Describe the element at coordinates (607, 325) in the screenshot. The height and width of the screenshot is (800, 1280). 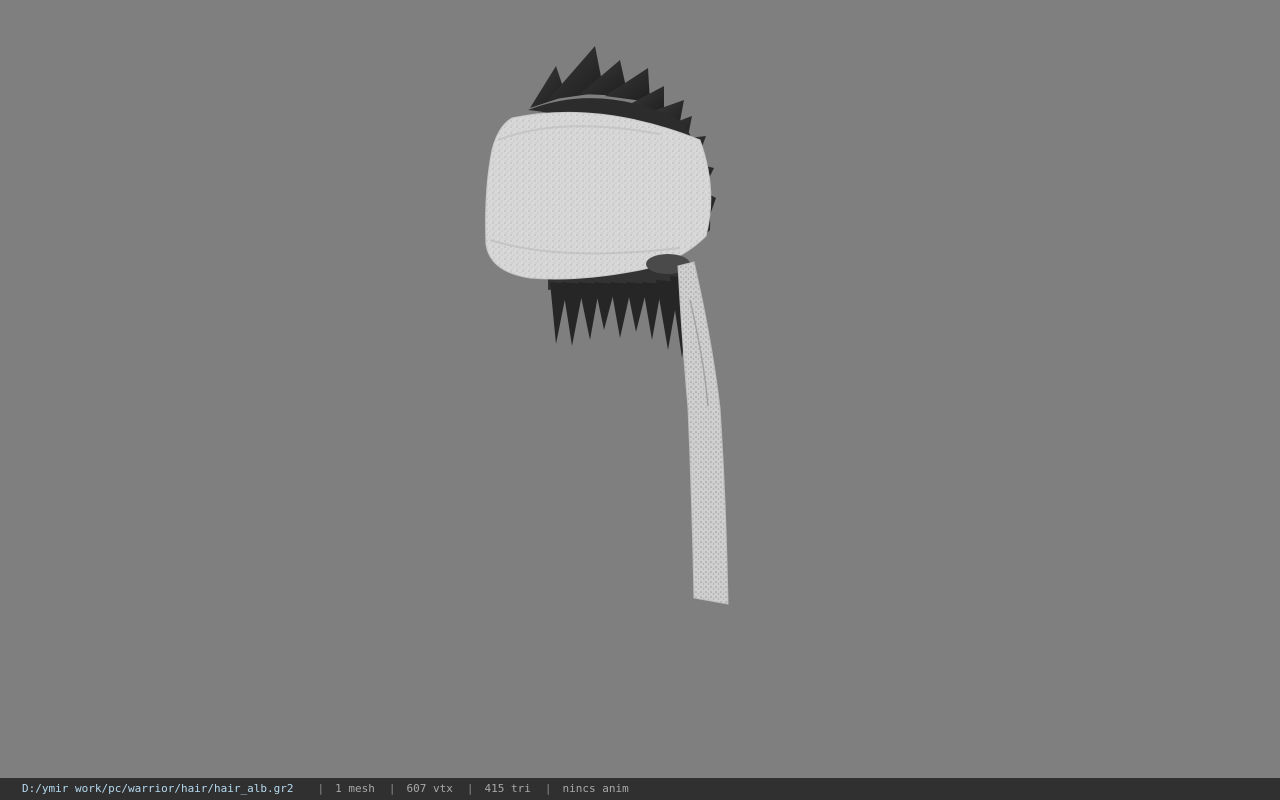
I see `hair-with-headband-icon` at that location.